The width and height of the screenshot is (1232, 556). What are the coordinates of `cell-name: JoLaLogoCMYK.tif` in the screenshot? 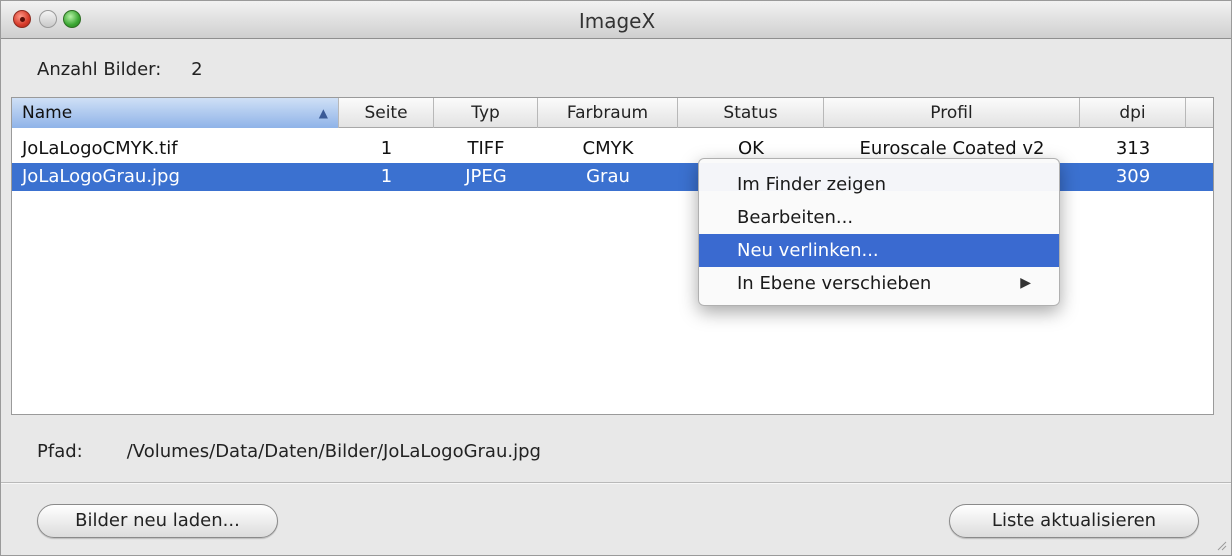 It's located at (100, 148).